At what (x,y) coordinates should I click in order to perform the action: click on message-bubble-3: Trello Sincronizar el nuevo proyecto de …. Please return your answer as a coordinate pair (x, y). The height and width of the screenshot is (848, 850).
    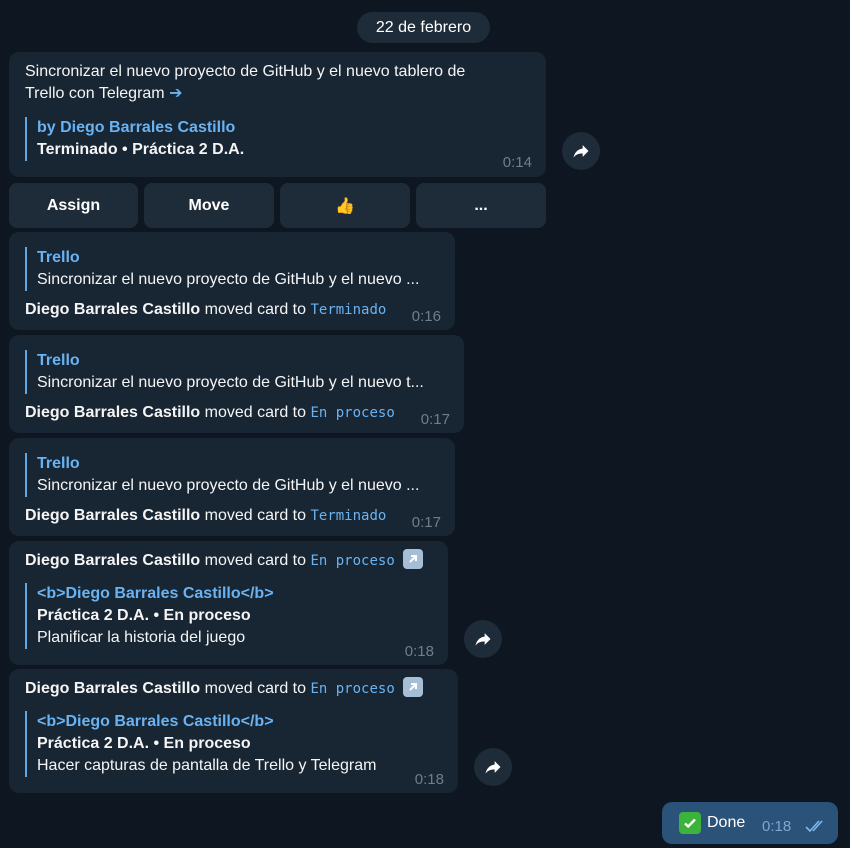
    Looking at the image, I should click on (236, 384).